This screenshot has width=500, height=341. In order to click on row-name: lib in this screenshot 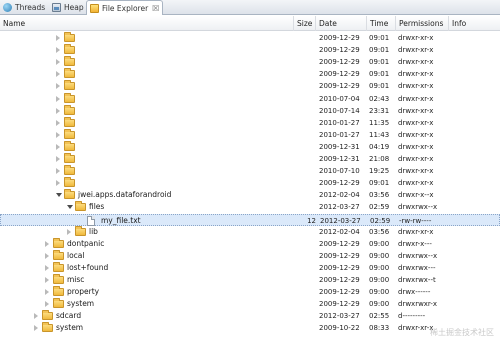, I will do `click(93, 231)`.